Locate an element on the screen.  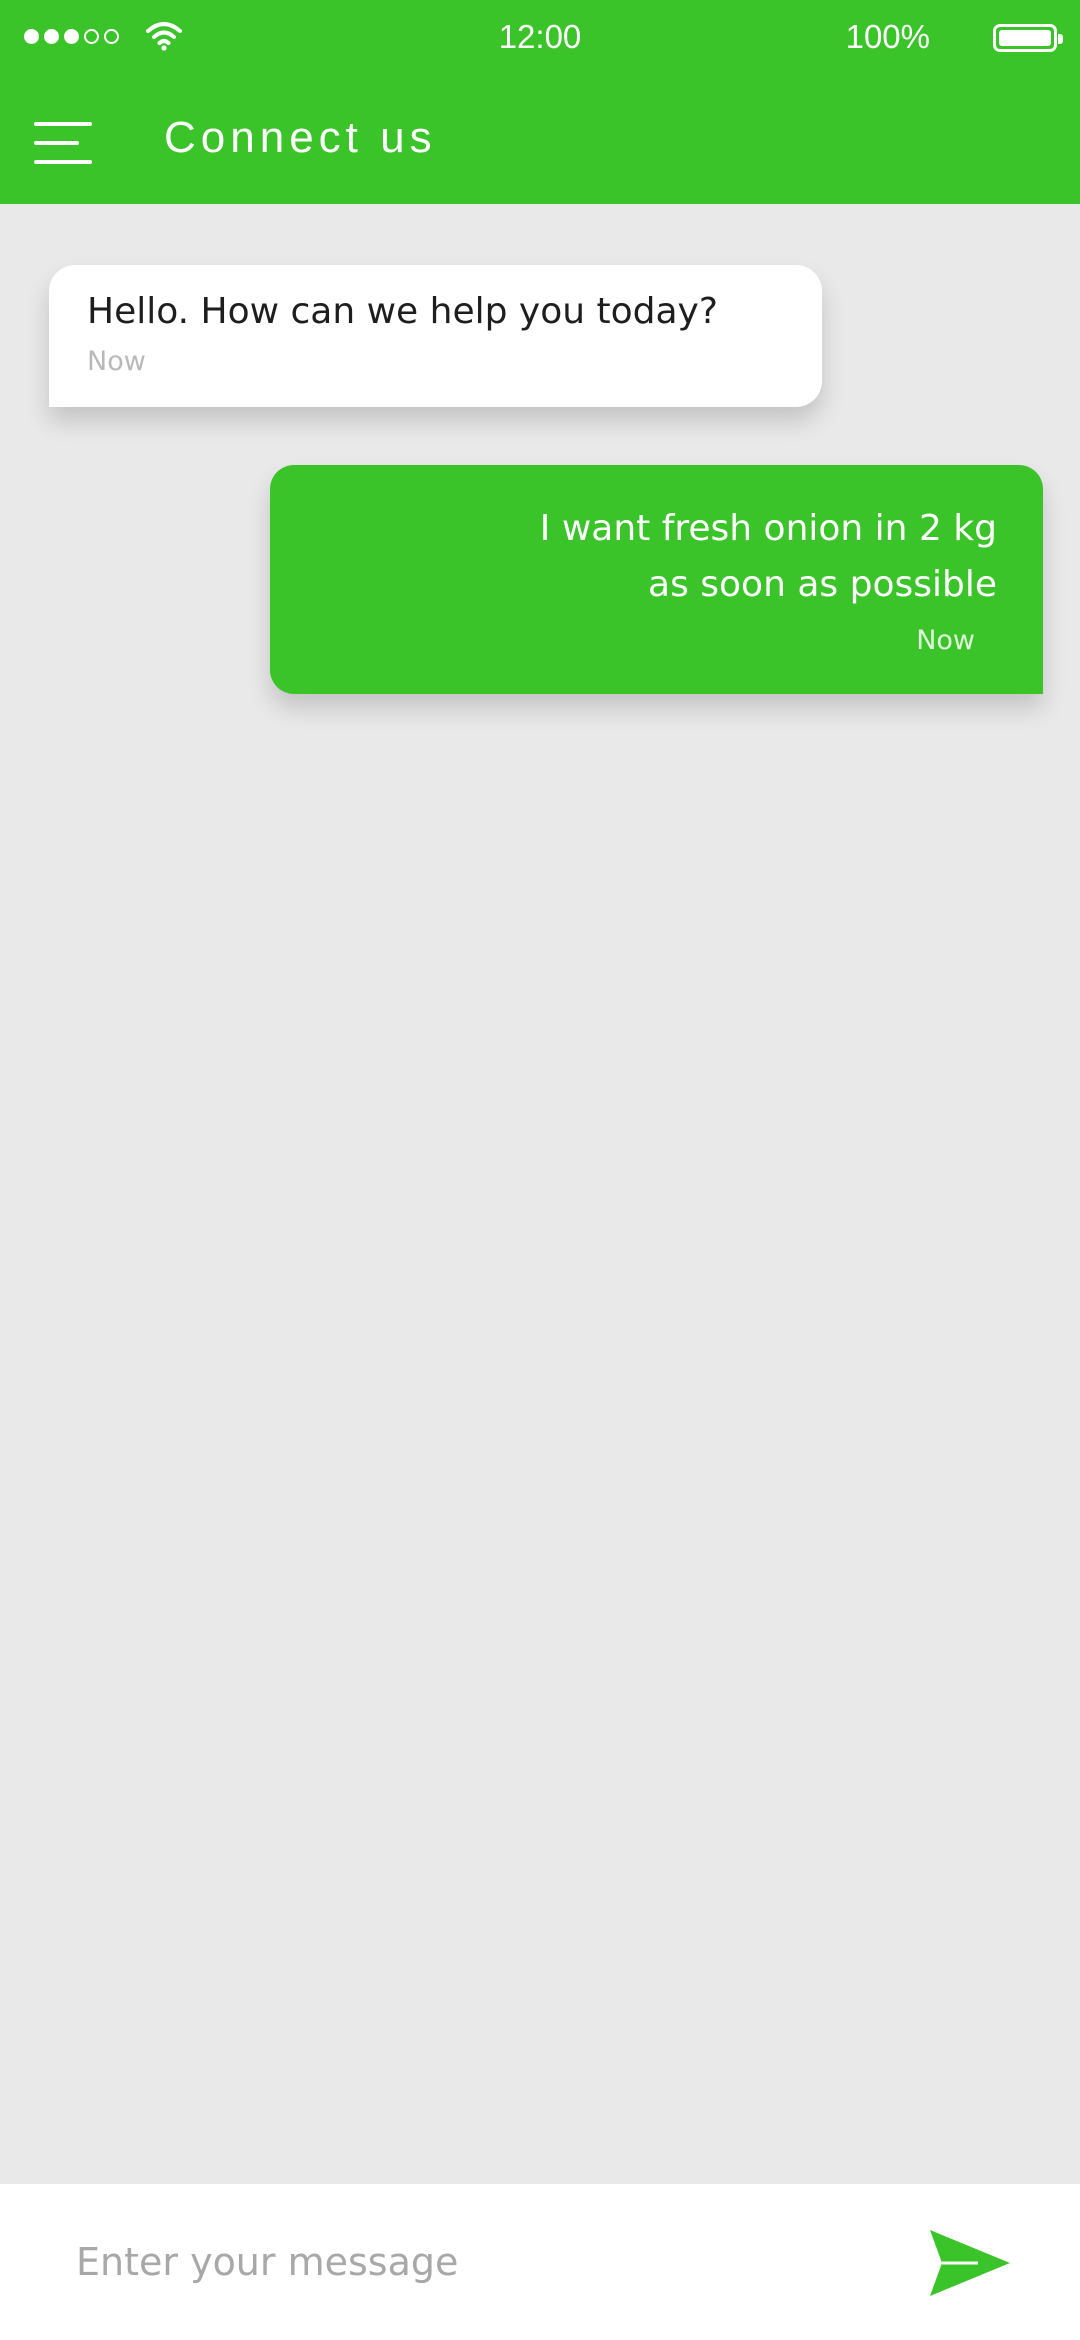
app-header: 12:00 100% Connect us is located at coordinates (540, 102).